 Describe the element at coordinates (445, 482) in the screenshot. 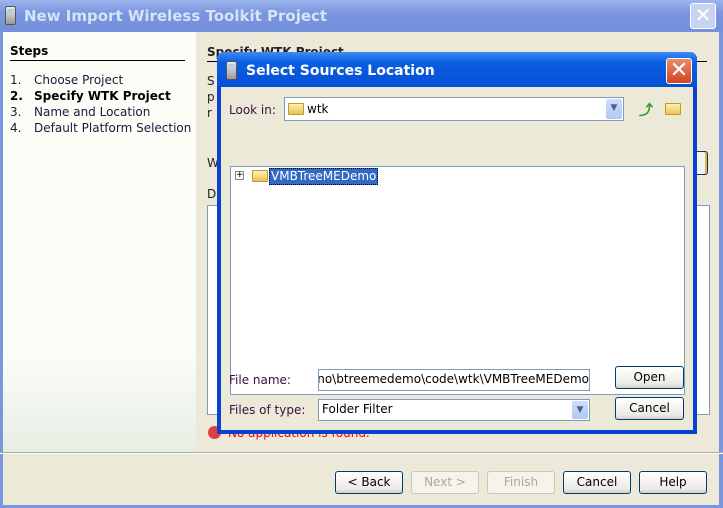

I see `next-button: Next >` at that location.